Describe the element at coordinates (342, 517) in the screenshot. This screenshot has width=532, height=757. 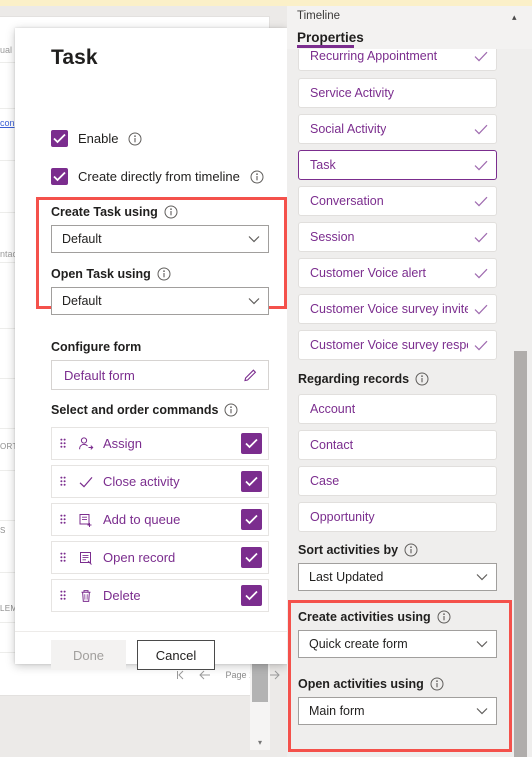
I see `pill-label: Opportunity` at that location.